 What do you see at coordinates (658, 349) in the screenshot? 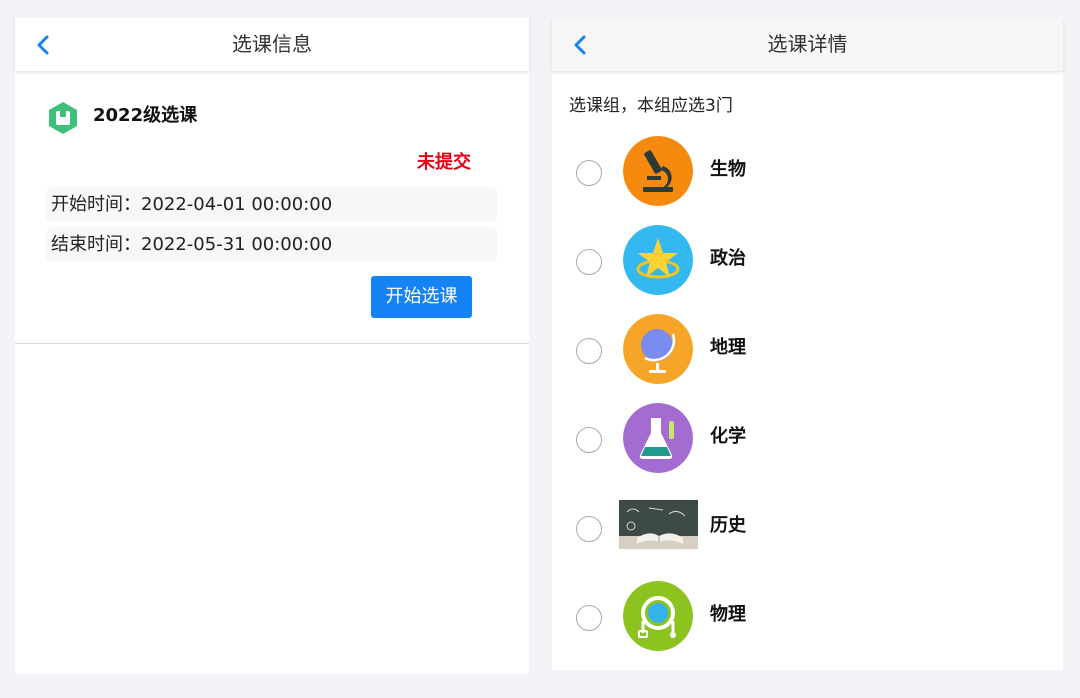
I see `globe-icon` at bounding box center [658, 349].